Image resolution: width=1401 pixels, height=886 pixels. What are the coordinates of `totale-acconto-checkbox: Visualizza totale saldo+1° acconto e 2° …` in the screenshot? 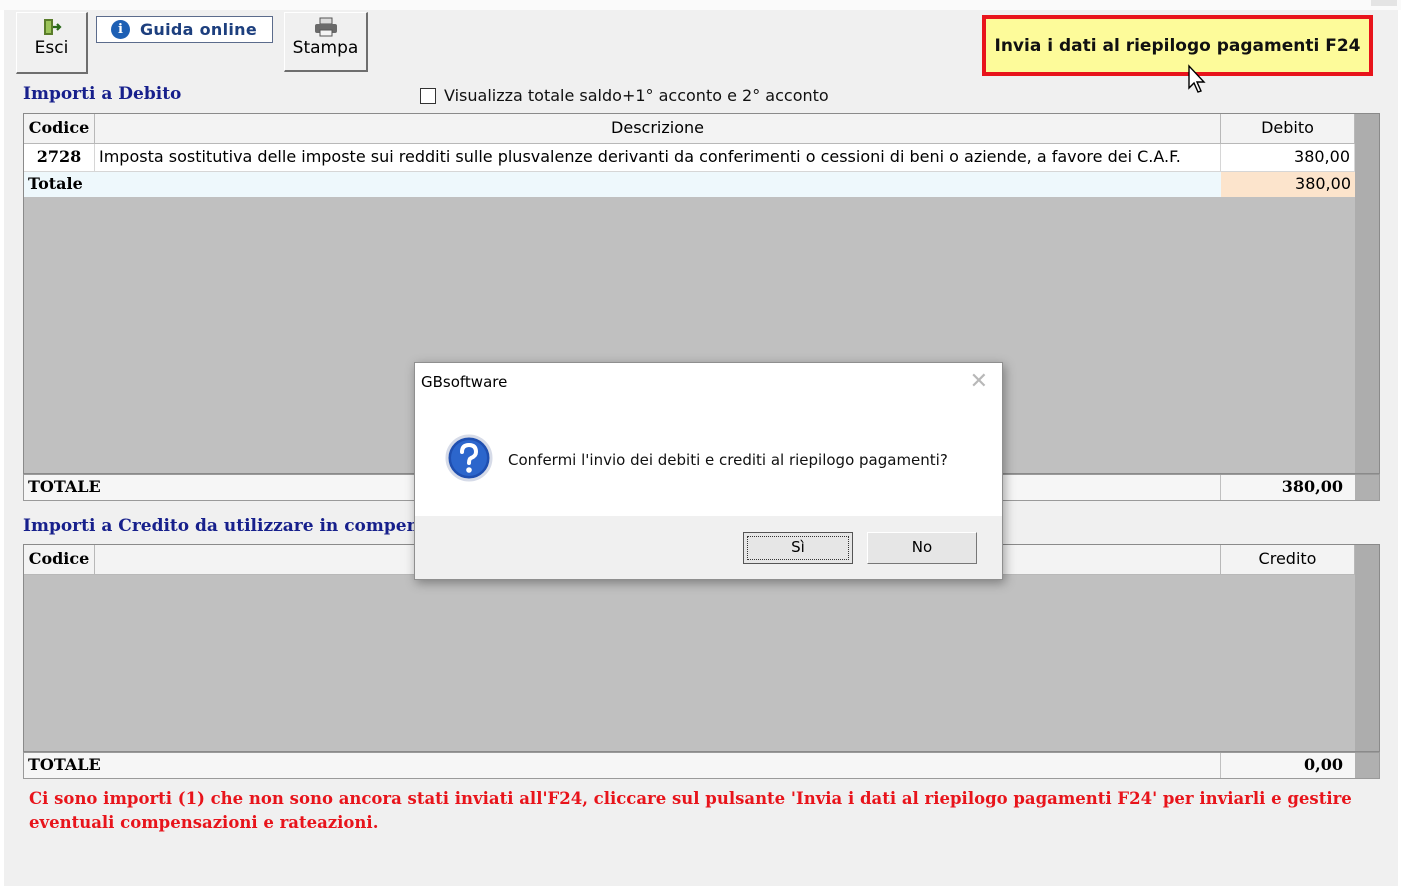 It's located at (624, 95).